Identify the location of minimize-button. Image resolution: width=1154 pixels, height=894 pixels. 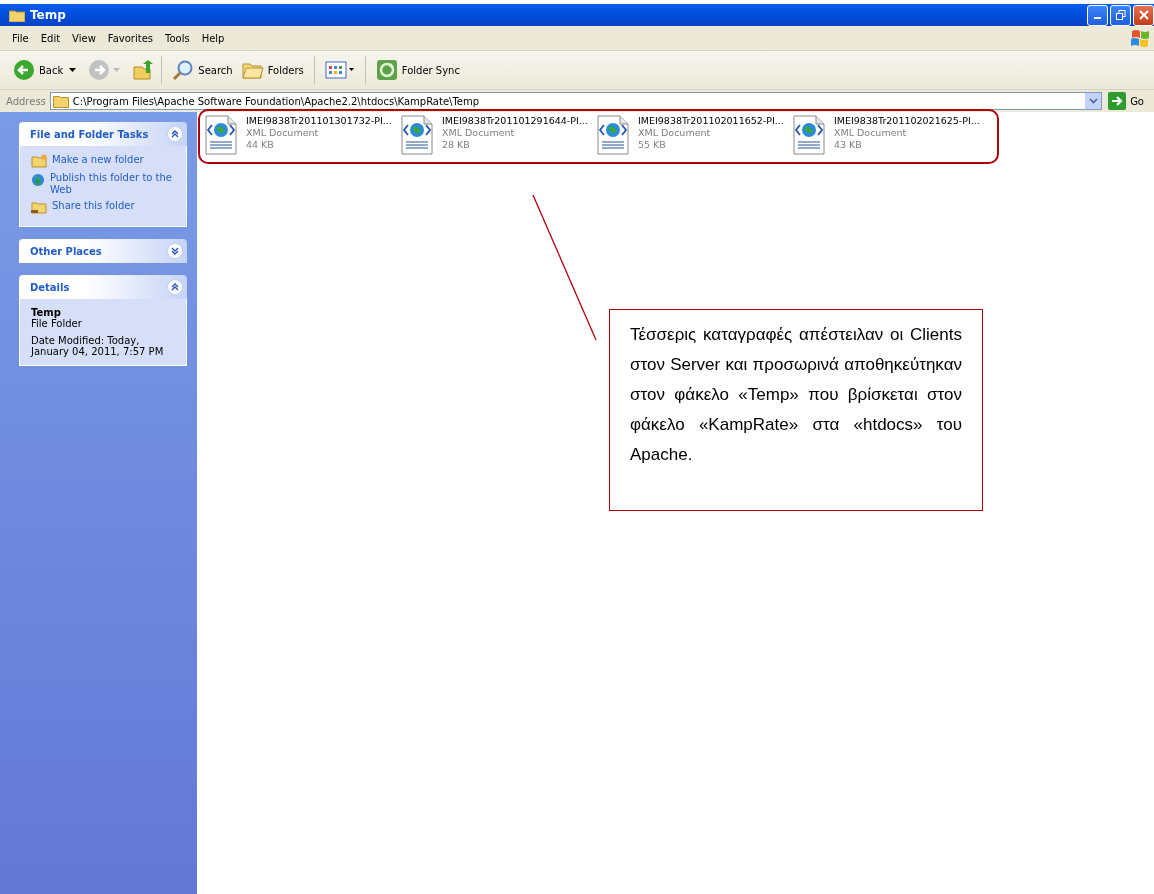
(1097, 15).